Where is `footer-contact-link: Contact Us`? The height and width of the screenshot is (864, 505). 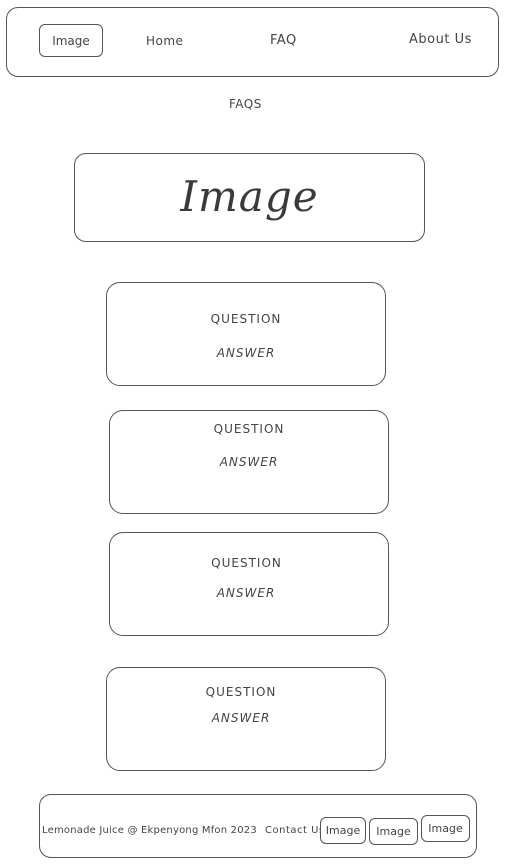
footer-contact-link: Contact Us is located at coordinates (295, 830).